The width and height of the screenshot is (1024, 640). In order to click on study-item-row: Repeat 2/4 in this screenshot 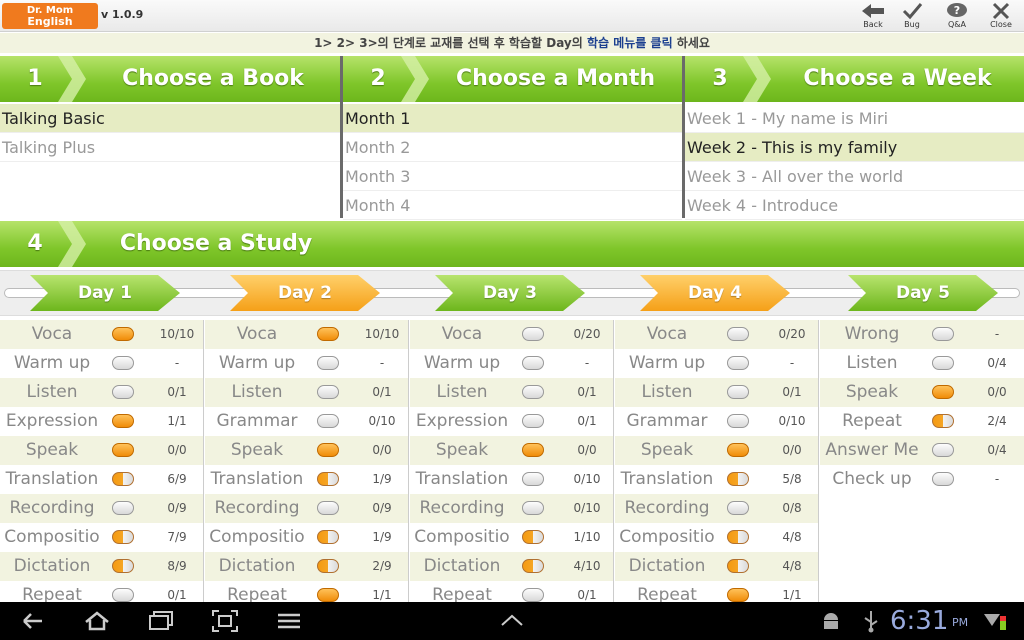, I will do `click(922, 421)`.